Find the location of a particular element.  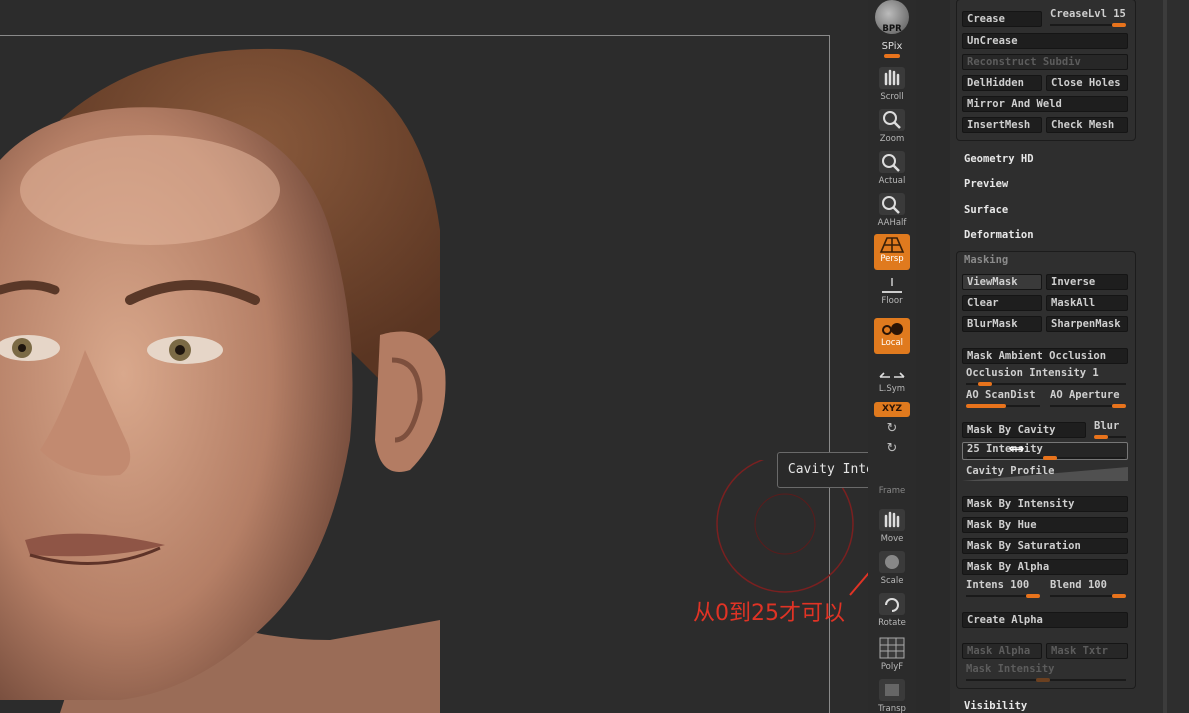

rotate-y-icon: ↻ is located at coordinates (892, 428).